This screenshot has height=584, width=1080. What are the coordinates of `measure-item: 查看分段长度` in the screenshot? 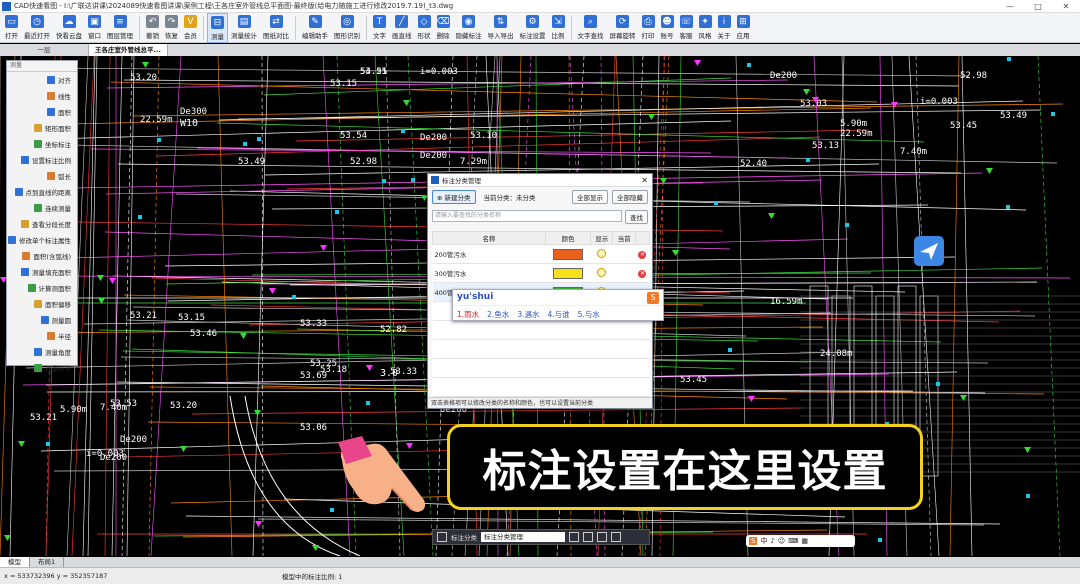 It's located at (42, 224).